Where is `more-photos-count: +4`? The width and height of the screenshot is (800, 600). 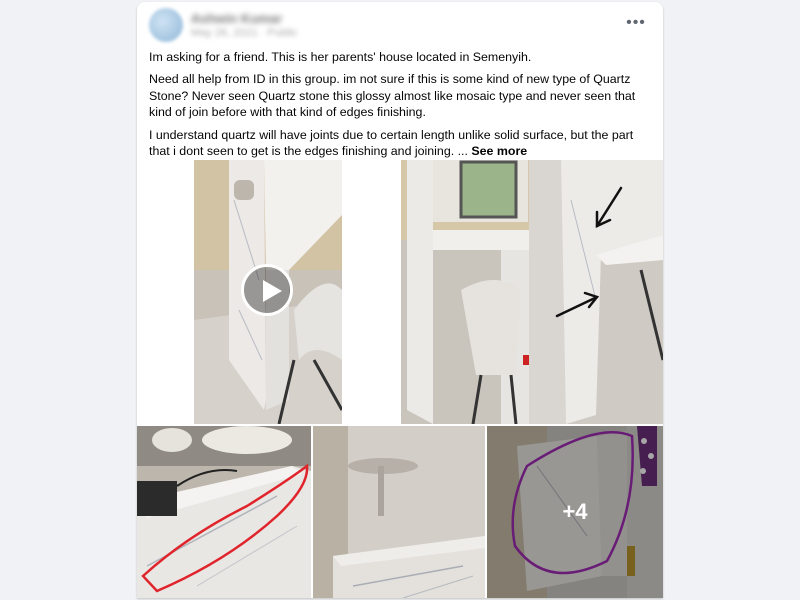
more-photos-count: +4 is located at coordinates (575, 511).